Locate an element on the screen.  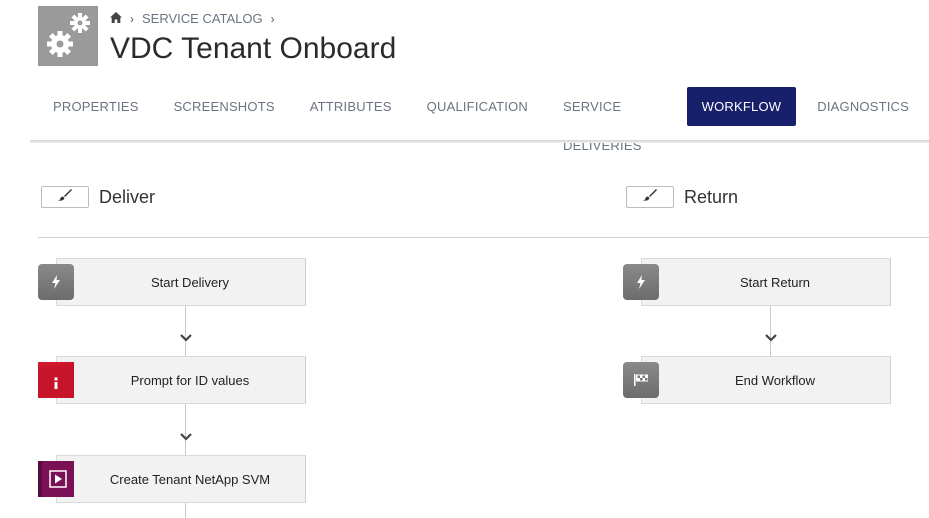
return-edit-button is located at coordinates (650, 197).